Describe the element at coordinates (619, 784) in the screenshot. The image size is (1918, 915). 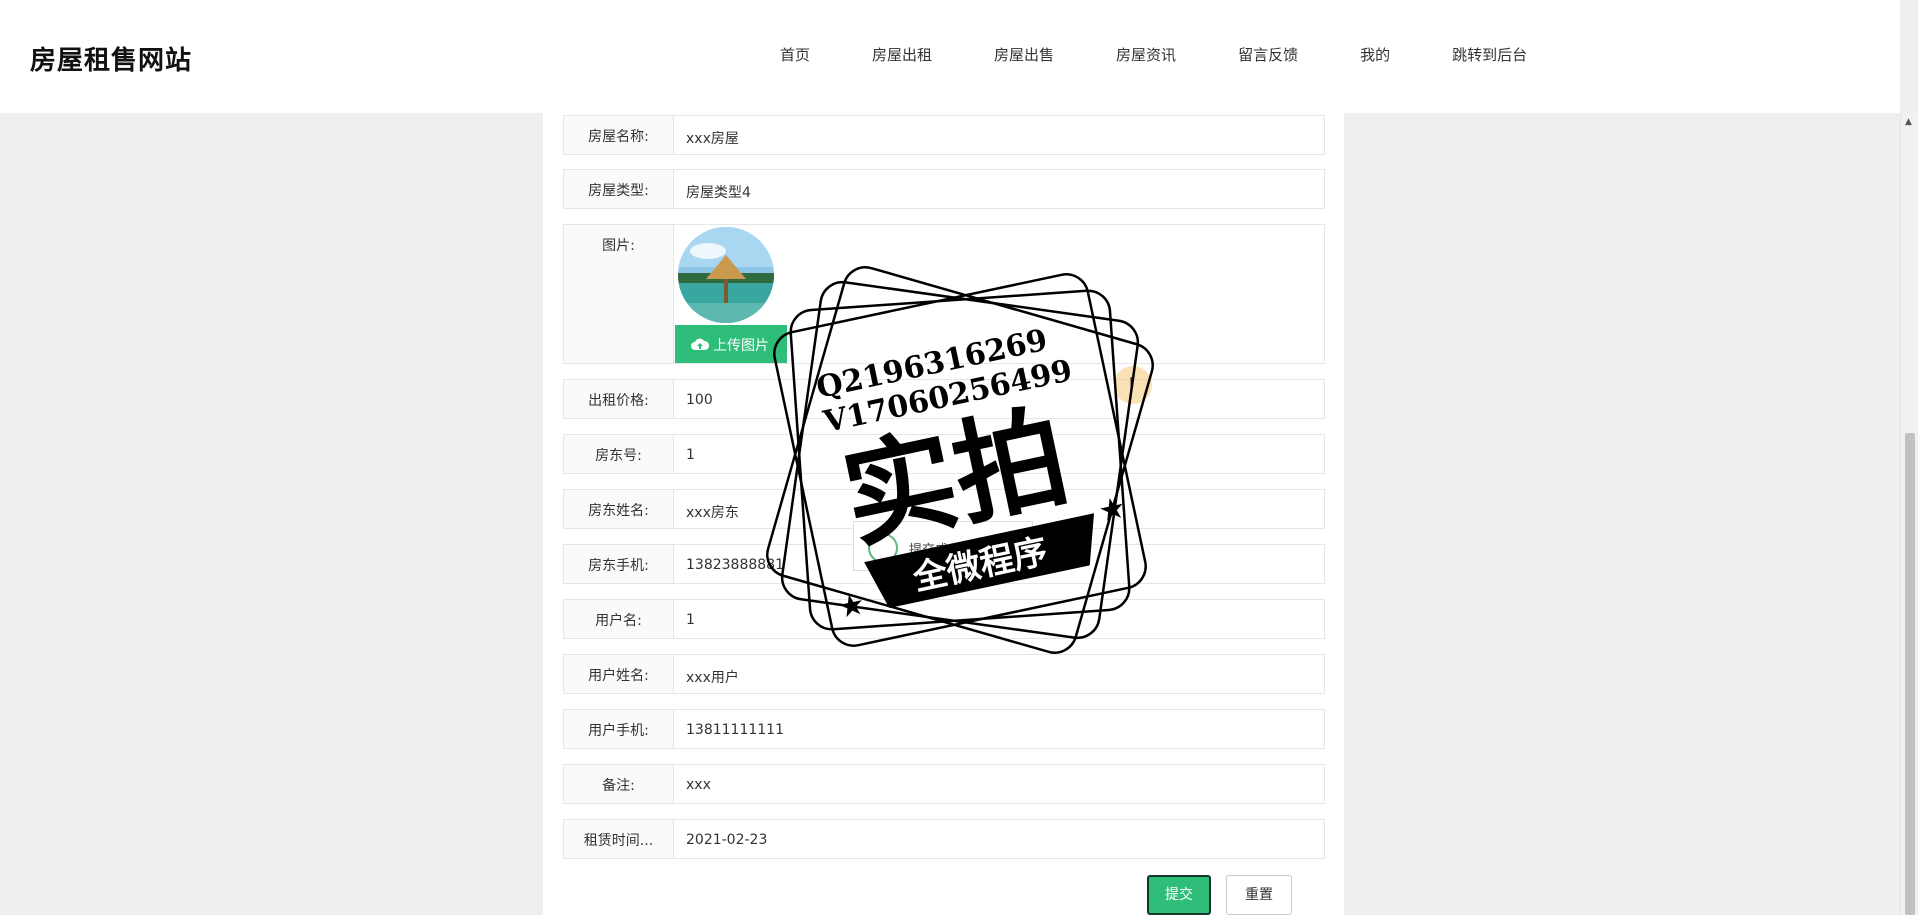
I see `remark-label: 备注:` at that location.